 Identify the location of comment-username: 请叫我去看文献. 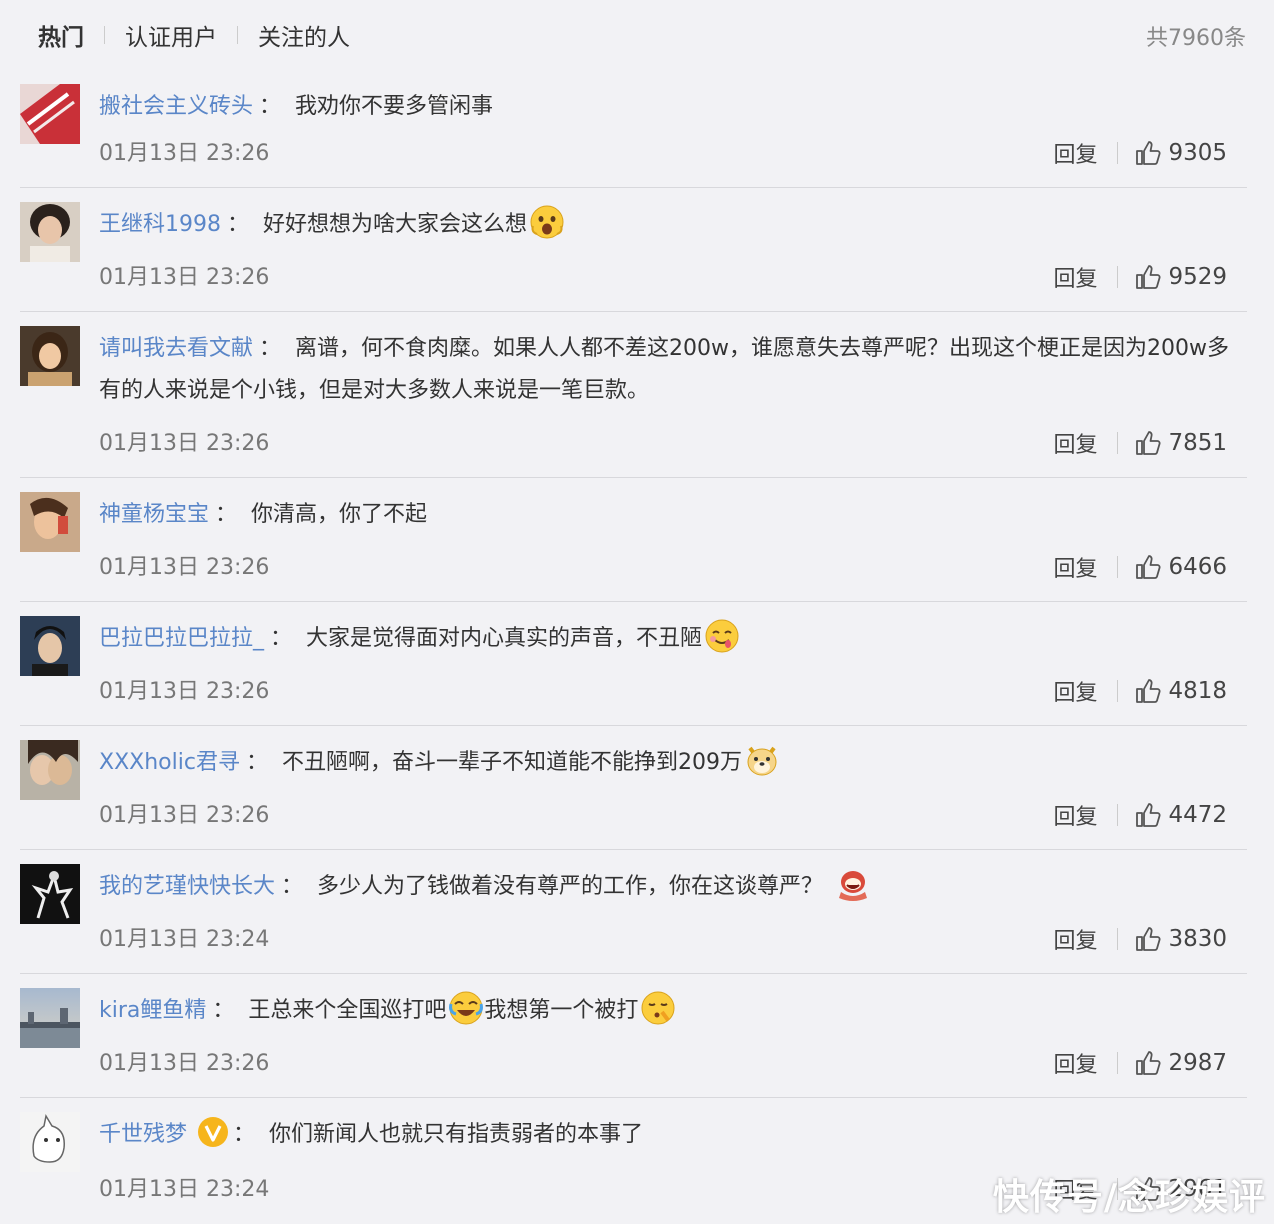
(176, 348).